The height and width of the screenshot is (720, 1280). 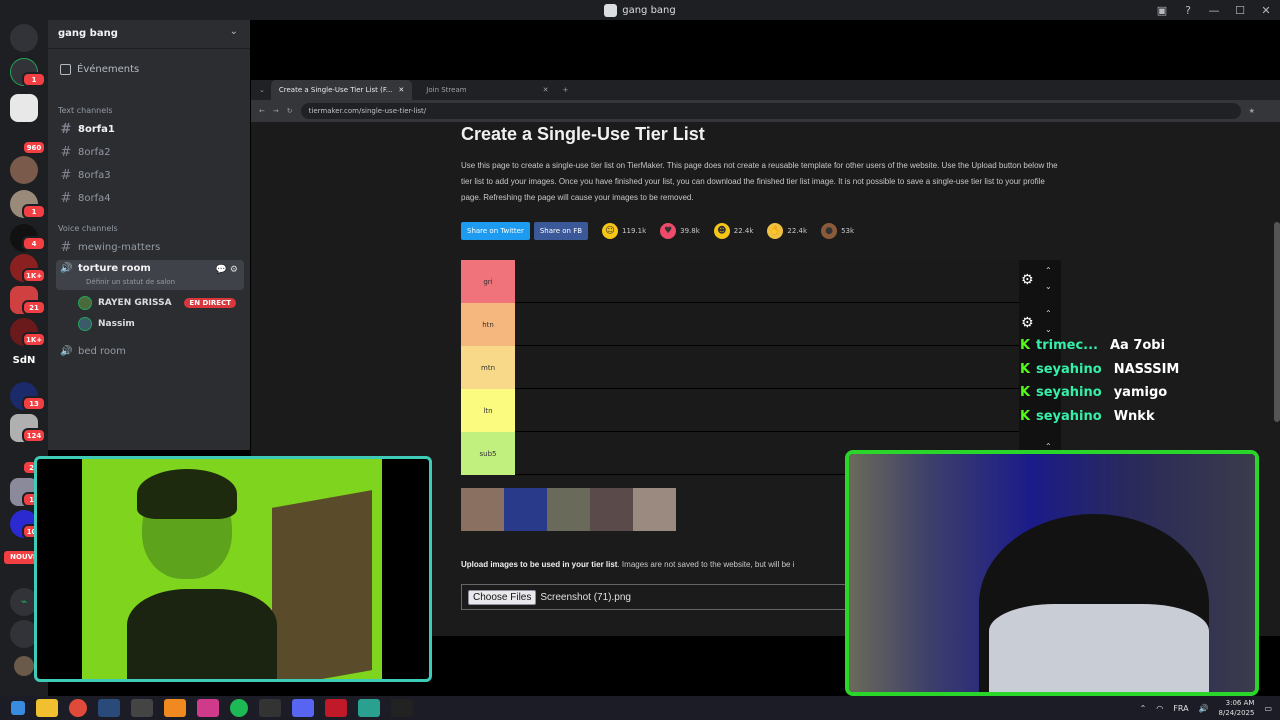 I want to click on system-tray: ⌃ ◠ FRA 🔊 3:06 AM 8/24/2025 ▭, so click(x=1206, y=708).